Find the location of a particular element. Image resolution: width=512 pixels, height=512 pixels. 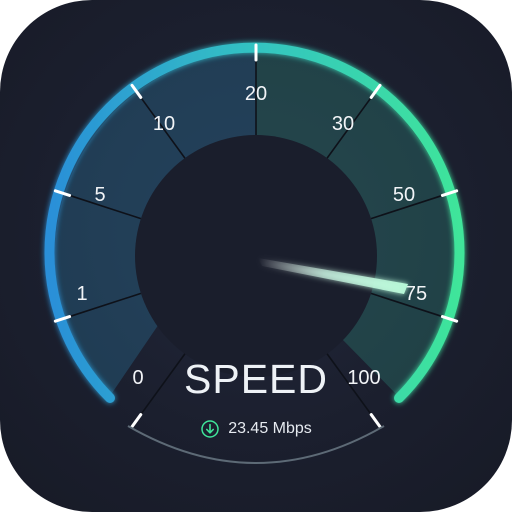

scale-label-75: 75 is located at coordinates (416, 294).